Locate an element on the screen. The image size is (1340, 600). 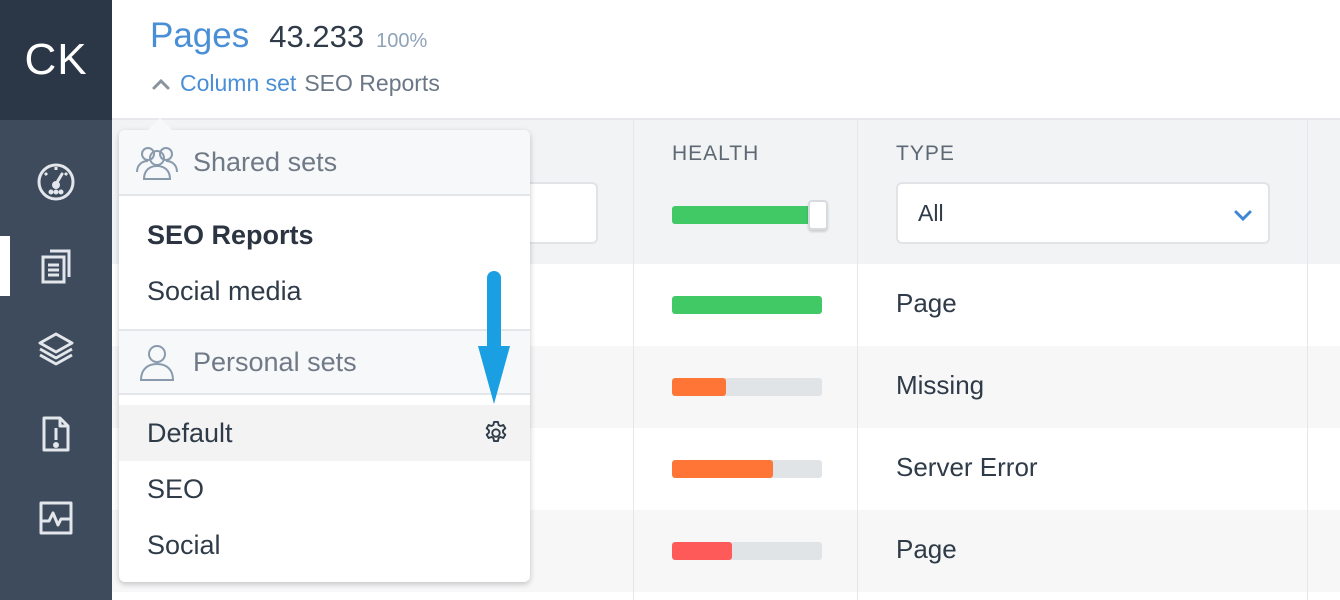
column-header-type: TYPE is located at coordinates (925, 154).